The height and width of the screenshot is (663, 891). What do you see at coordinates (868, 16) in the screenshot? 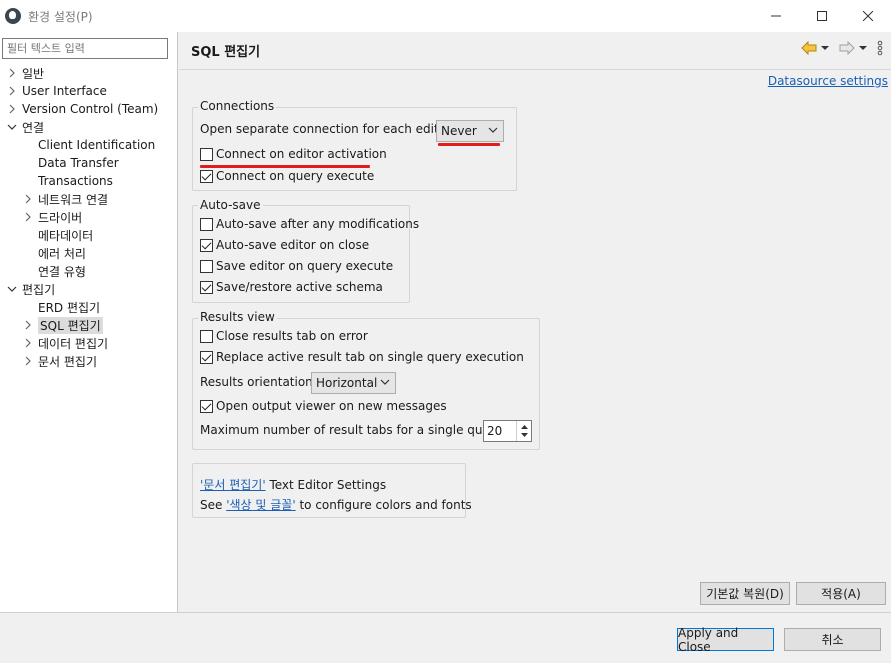
I see `close-button` at bounding box center [868, 16].